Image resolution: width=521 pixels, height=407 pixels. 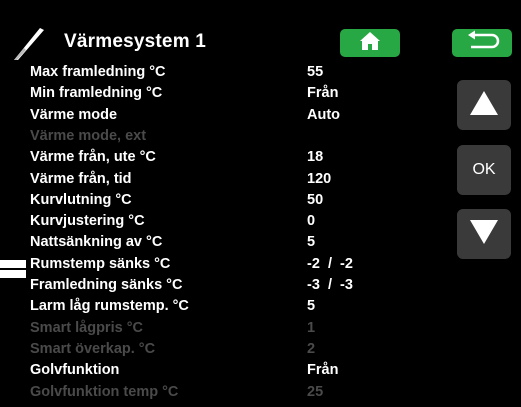 I want to click on setting-label: Smart lågpris °C, so click(x=86, y=327).